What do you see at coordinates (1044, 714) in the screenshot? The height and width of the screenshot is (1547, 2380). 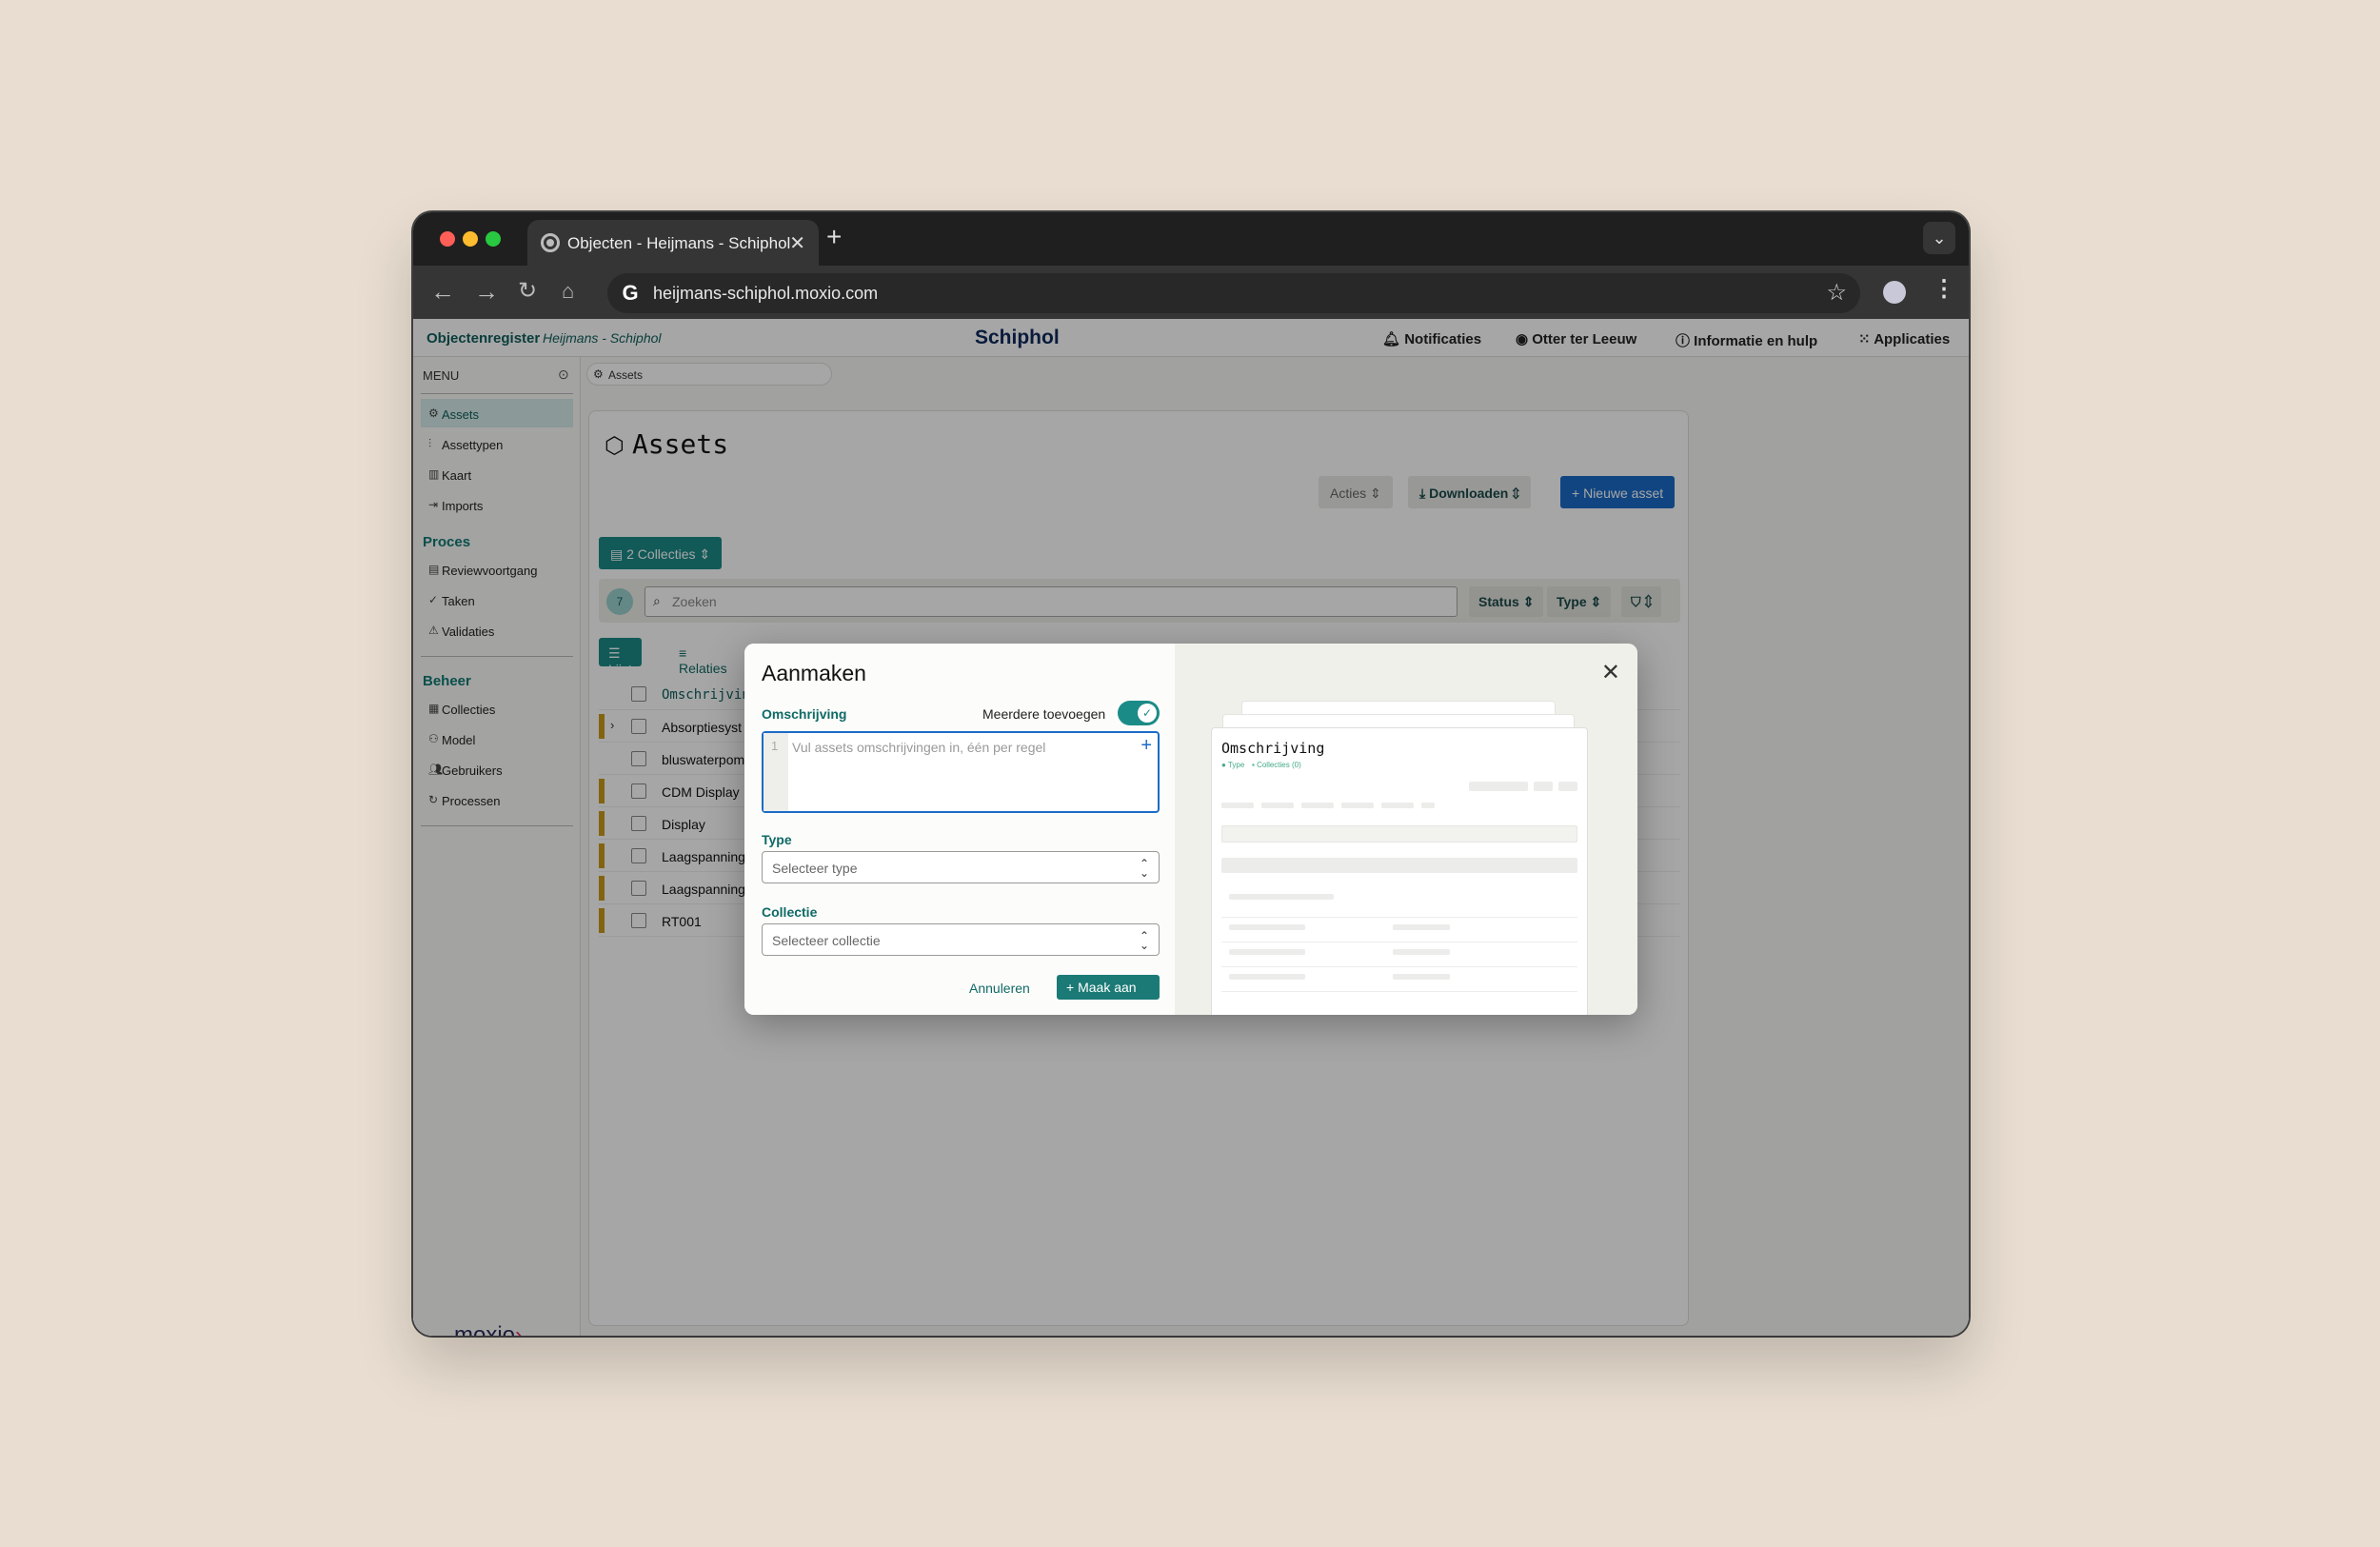 I see `multiple-toggle-label: Meerdere toevoegen` at bounding box center [1044, 714].